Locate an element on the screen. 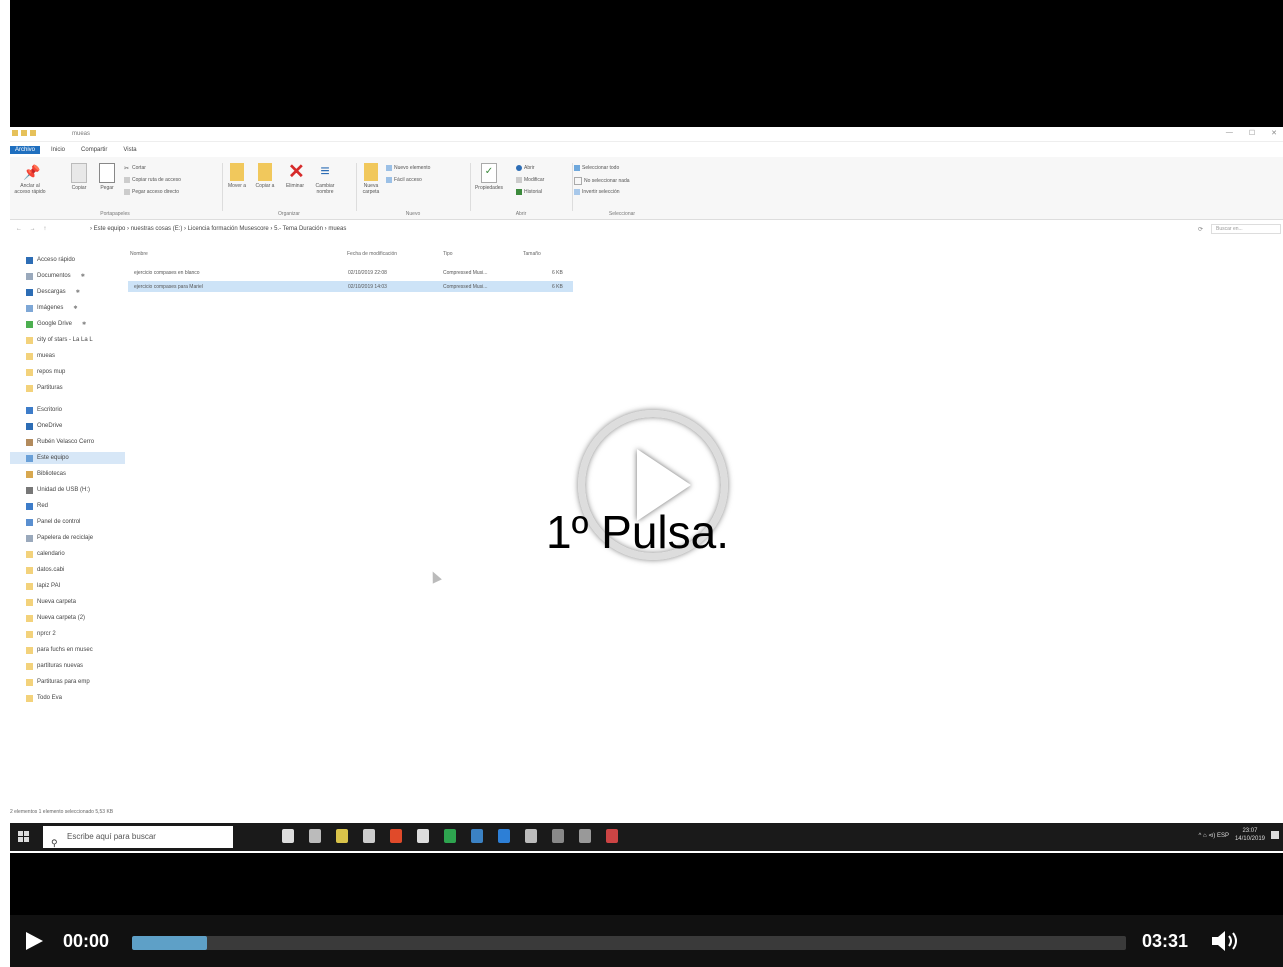 The width and height of the screenshot is (1283, 967). copy-path-button: Copiar ruta de acceso is located at coordinates (152, 180).